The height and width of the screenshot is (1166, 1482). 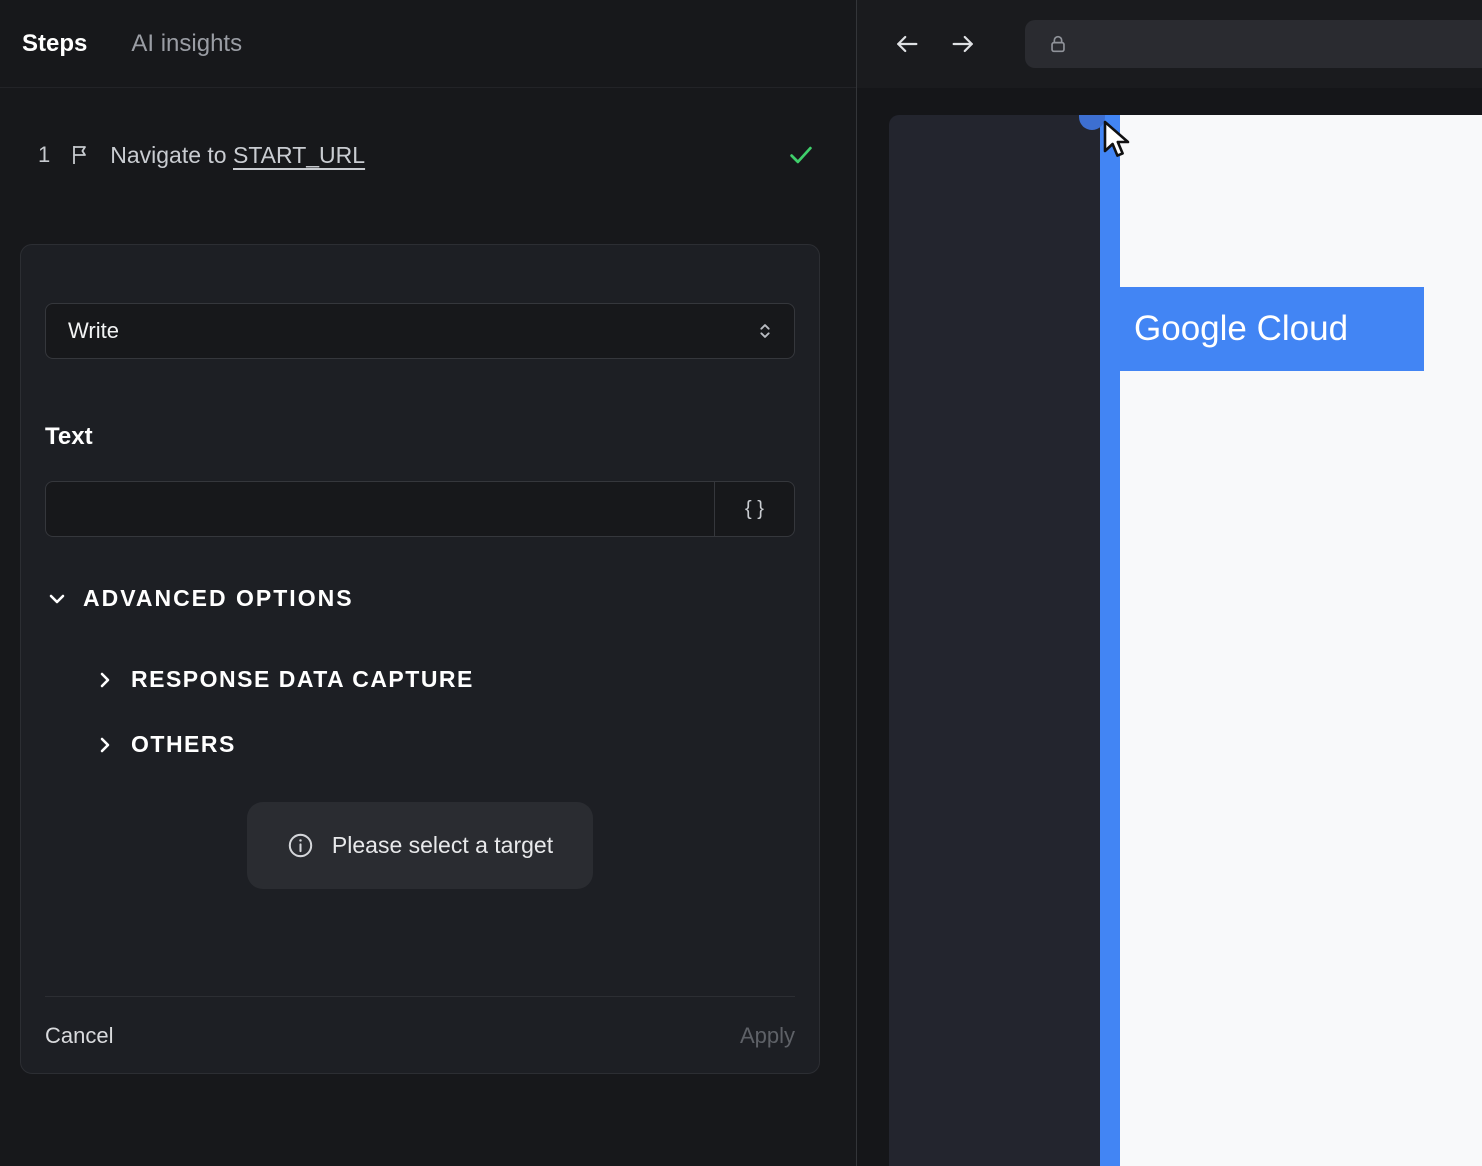 I want to click on response-data-capture-toggle: RESPONSE DATA CAPTURE, so click(x=444, y=679).